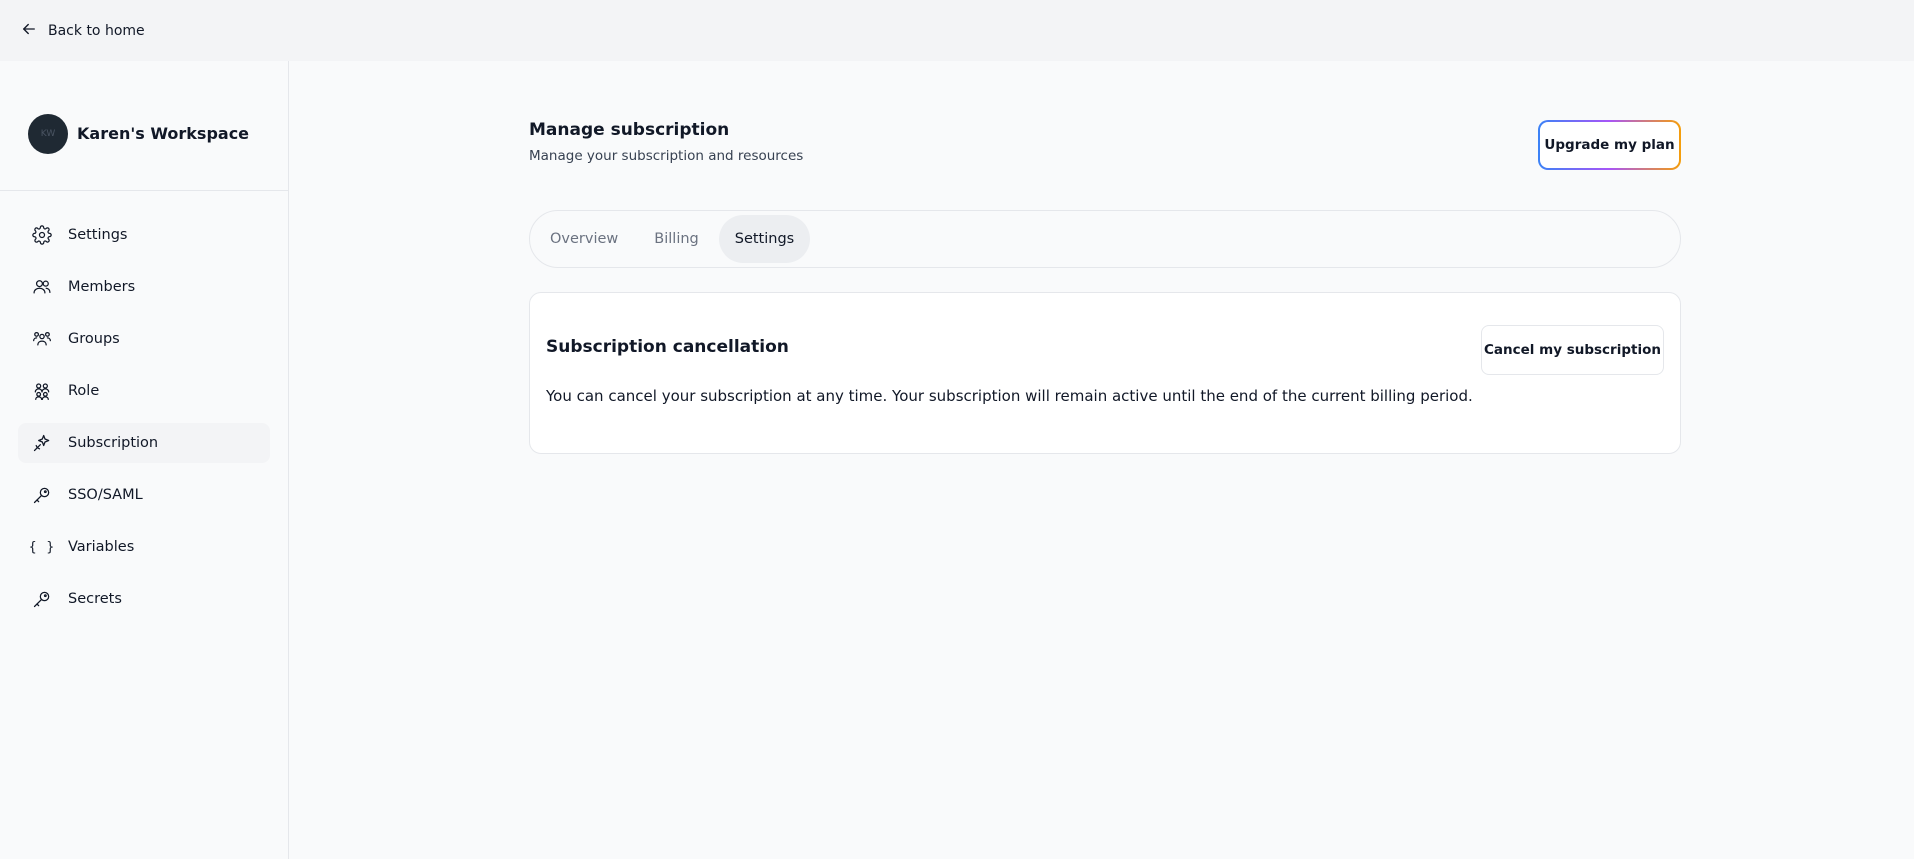  What do you see at coordinates (29, 31) in the screenshot?
I see `arrow-left-icon` at bounding box center [29, 31].